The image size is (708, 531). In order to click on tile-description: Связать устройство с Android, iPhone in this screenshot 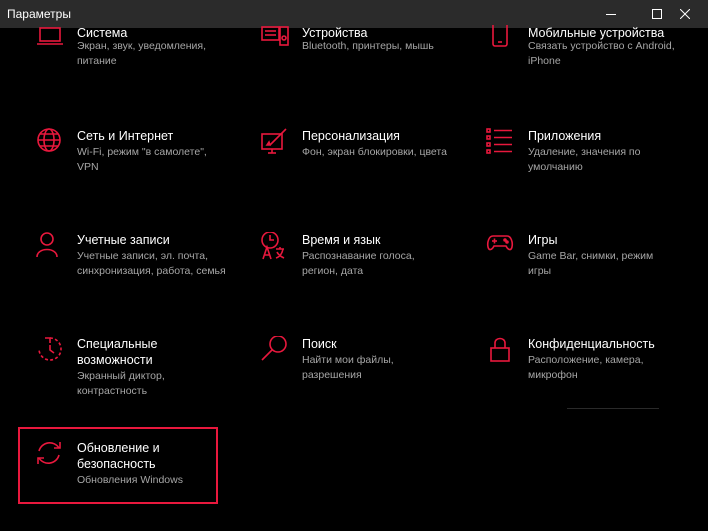, I will do `click(601, 53)`.